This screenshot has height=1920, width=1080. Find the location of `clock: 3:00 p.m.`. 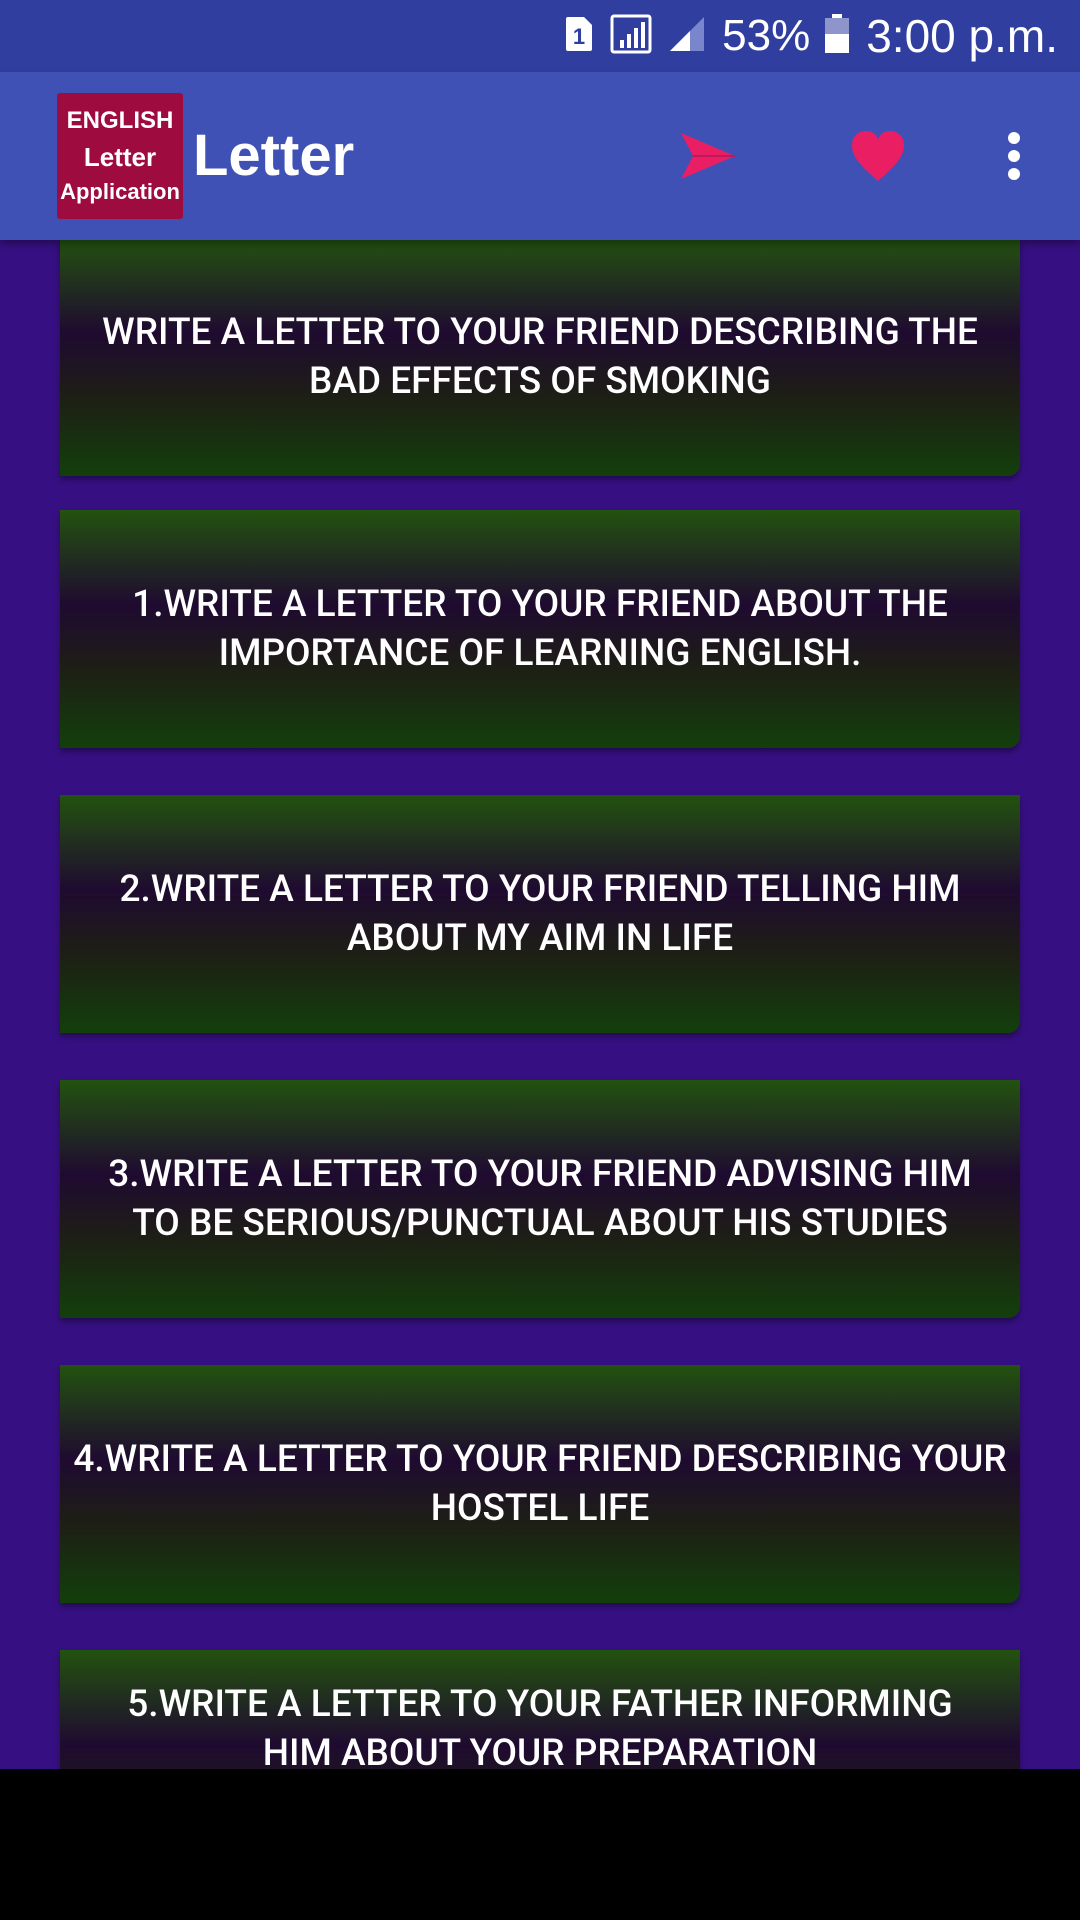

clock: 3:00 p.m. is located at coordinates (962, 36).